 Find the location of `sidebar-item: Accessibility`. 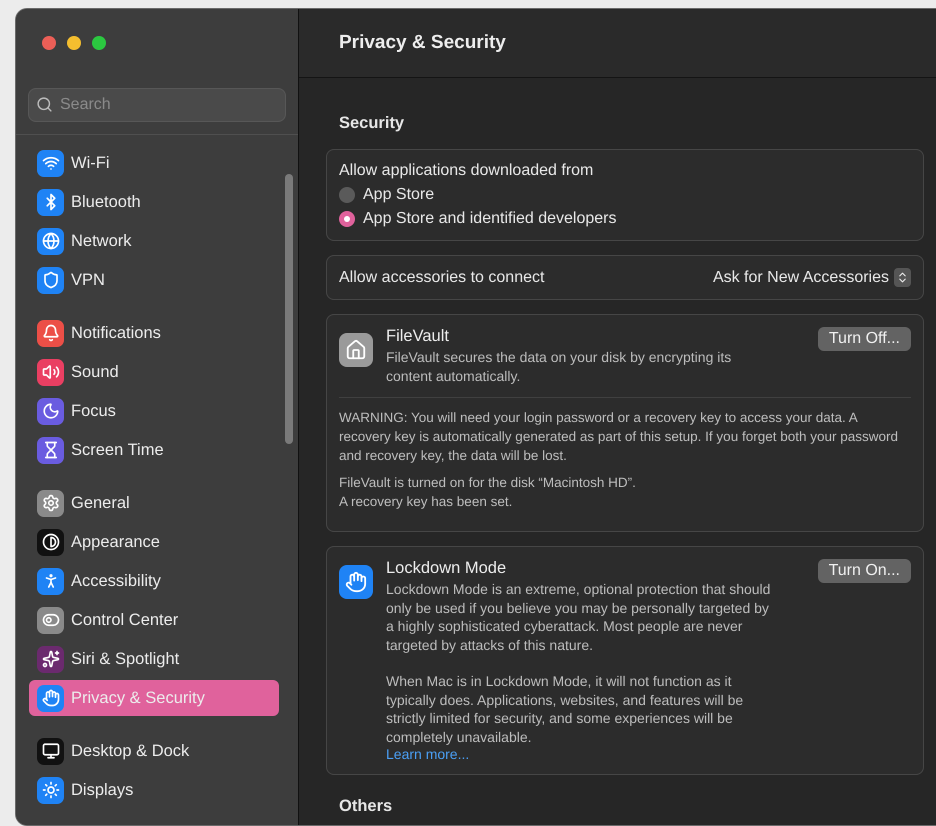

sidebar-item: Accessibility is located at coordinates (154, 581).